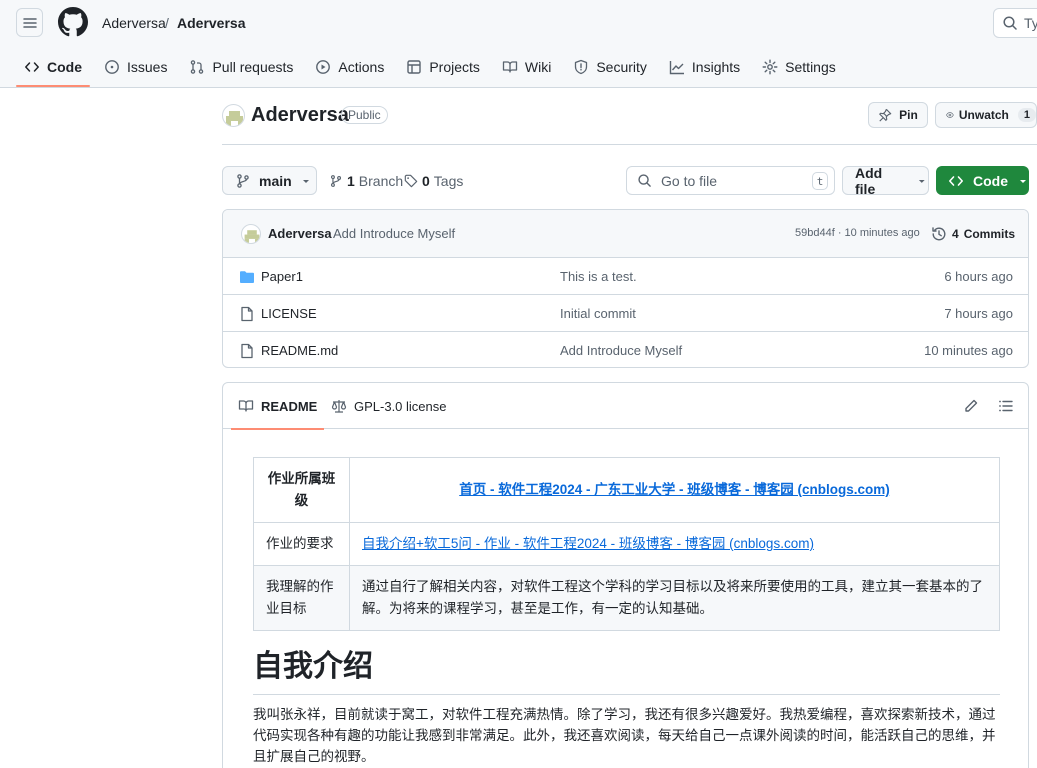 Image resolution: width=1037 pixels, height=768 pixels. I want to click on breadcrumb-repo: Aderversa, so click(211, 23).